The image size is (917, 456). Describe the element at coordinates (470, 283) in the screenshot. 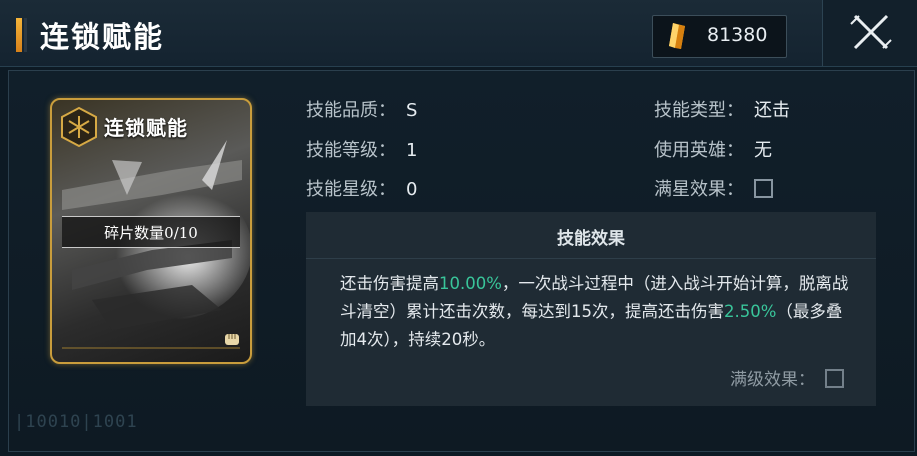

I see `effect-highlight-value-1: 10.00%` at that location.